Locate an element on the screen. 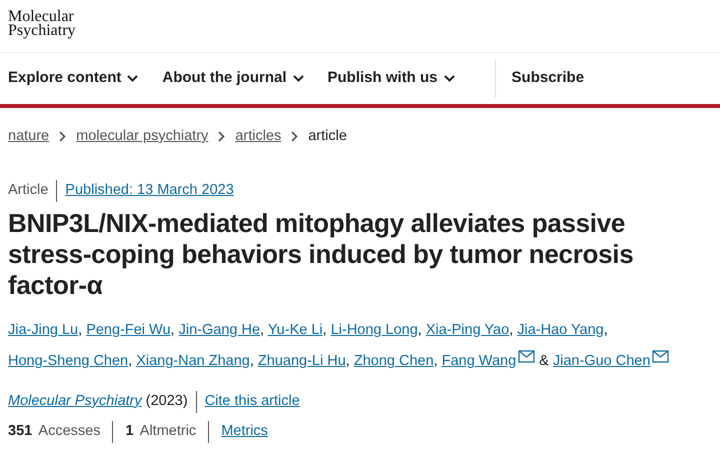  author-link: Peng-Fei Wu is located at coordinates (128, 330).